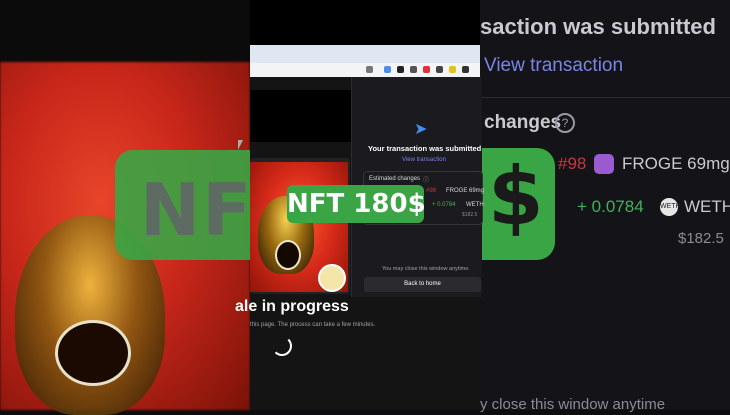 The image size is (730, 415). I want to click on right-zoom-view-link: View transaction, so click(554, 65).